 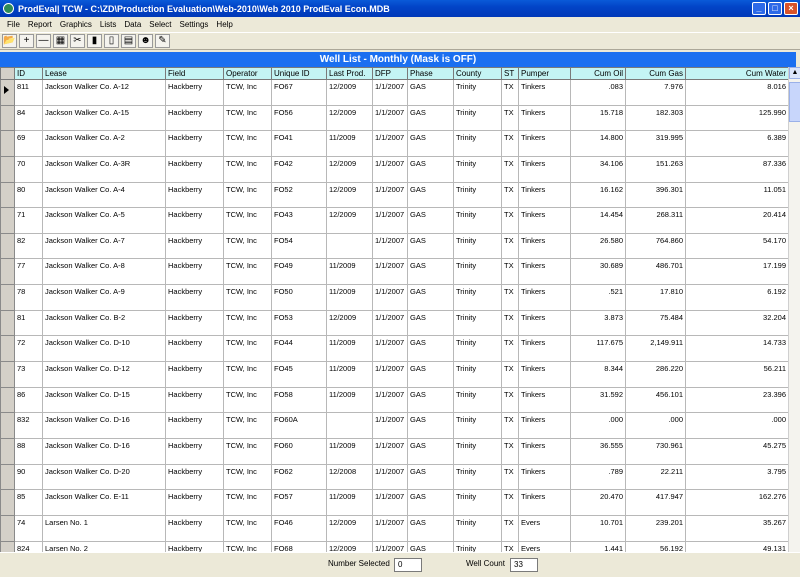 What do you see at coordinates (7, 73) in the screenshot?
I see `header-selector` at bounding box center [7, 73].